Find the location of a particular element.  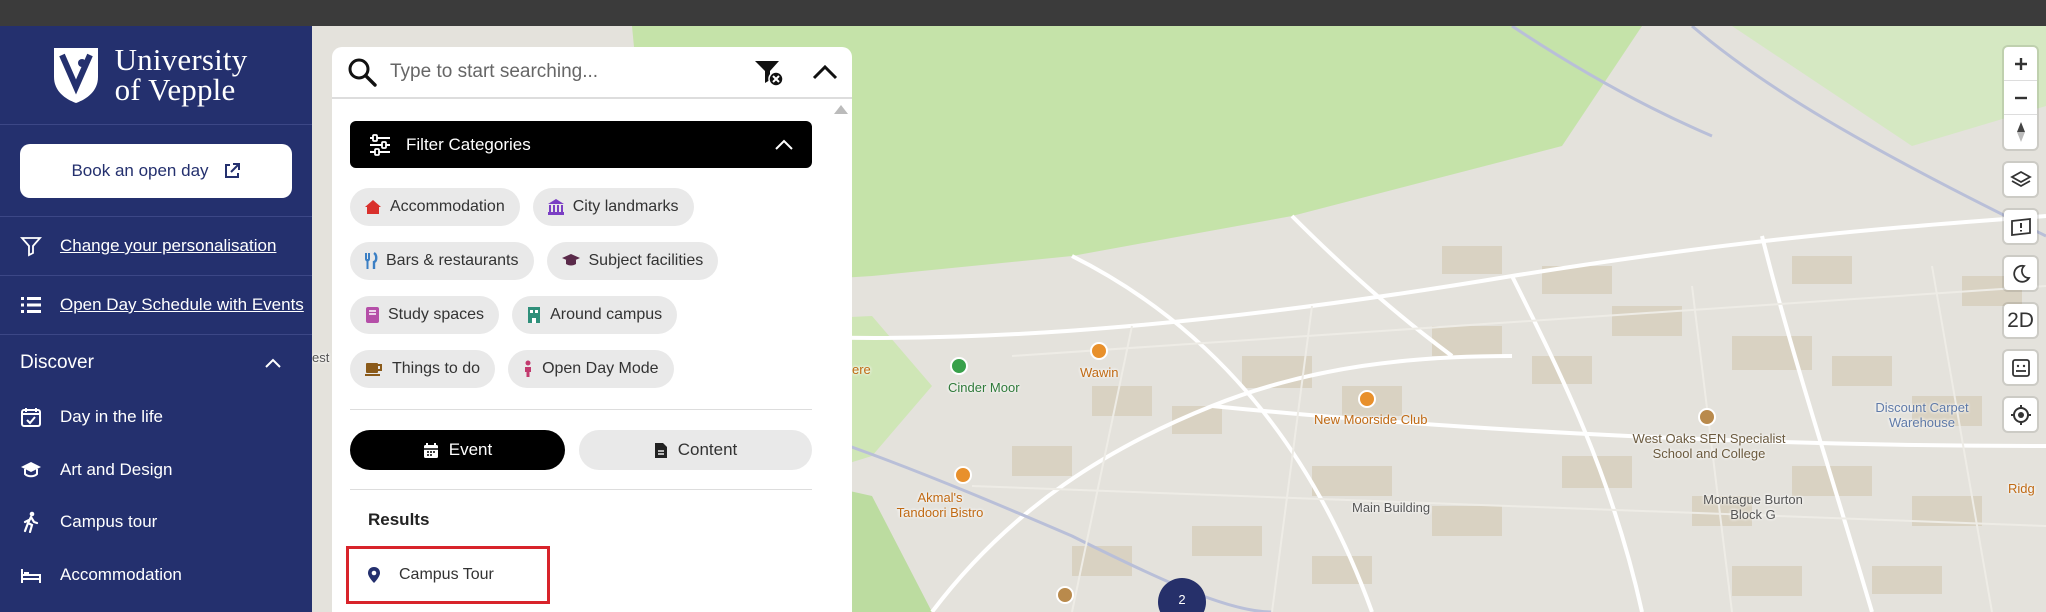

map-label-akmals: Akmal's Tandoori Bistro is located at coordinates (940, 505).